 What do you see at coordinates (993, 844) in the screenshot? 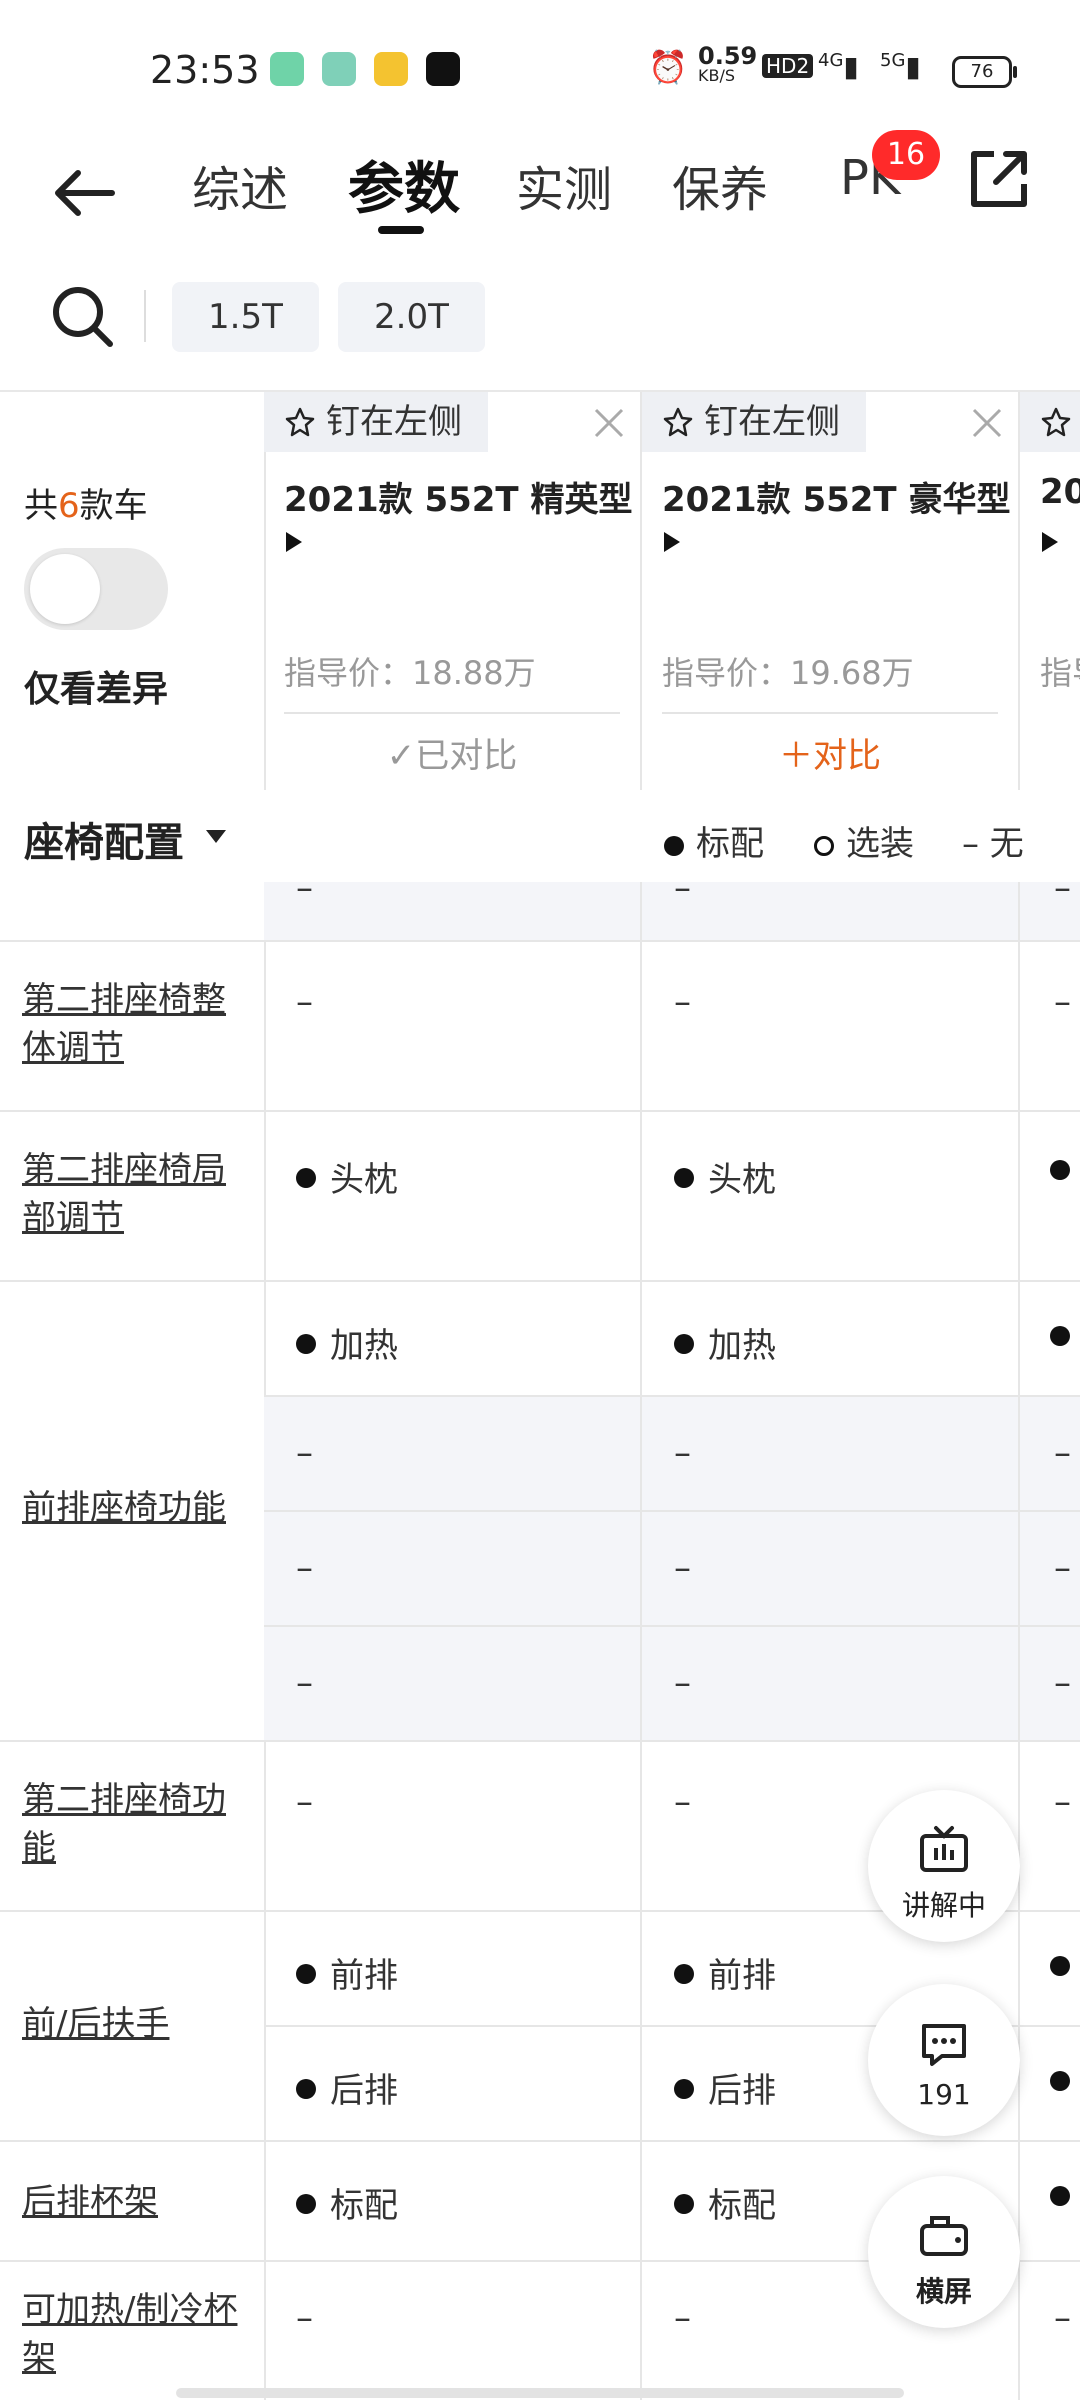
I see `legend-none: – 无` at bounding box center [993, 844].